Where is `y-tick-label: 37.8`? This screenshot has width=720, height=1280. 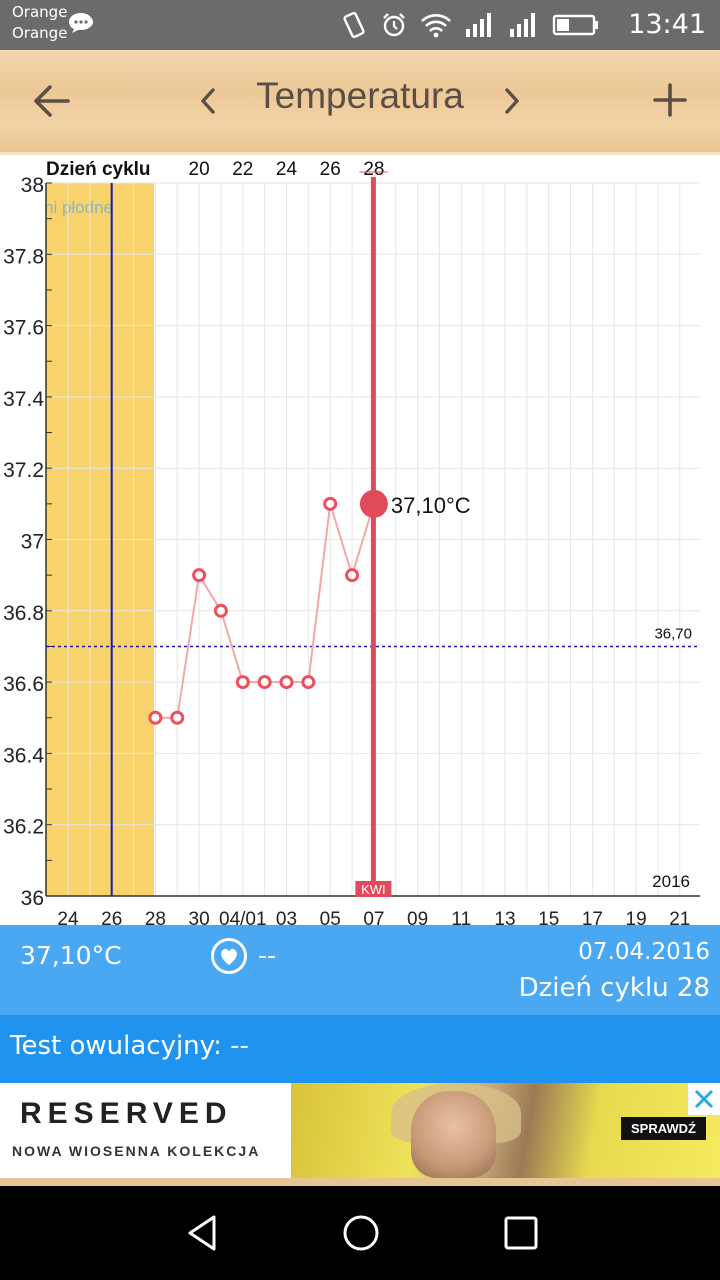 y-tick-label: 37.8 is located at coordinates (23, 256).